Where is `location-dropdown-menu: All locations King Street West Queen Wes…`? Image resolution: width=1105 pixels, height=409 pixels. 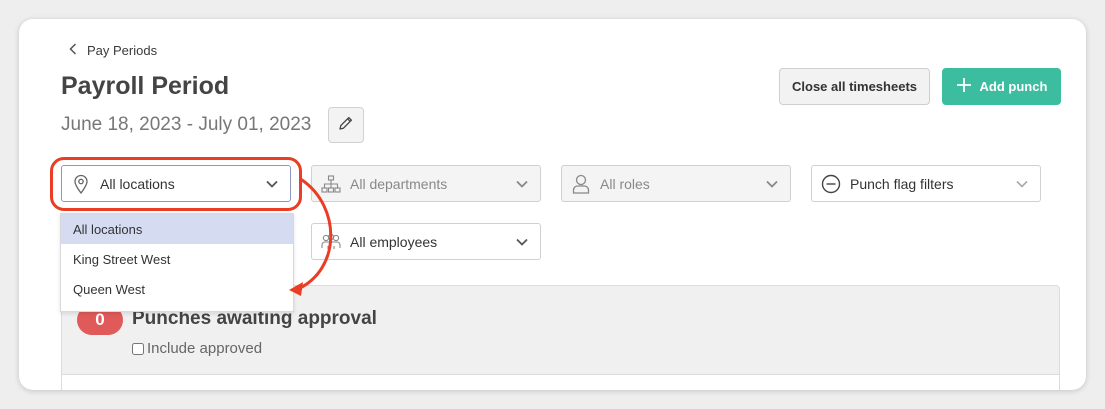
location-dropdown-menu: All locations King Street West Queen Wes… is located at coordinates (177, 262).